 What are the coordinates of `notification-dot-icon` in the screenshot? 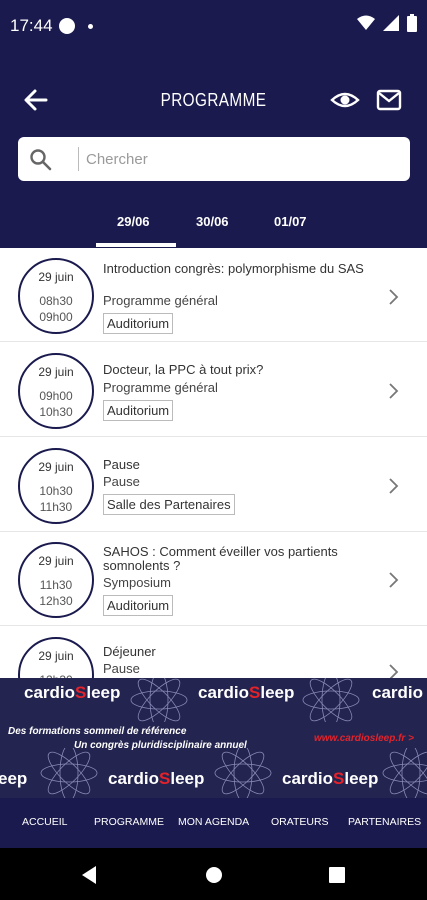 It's located at (67, 26).